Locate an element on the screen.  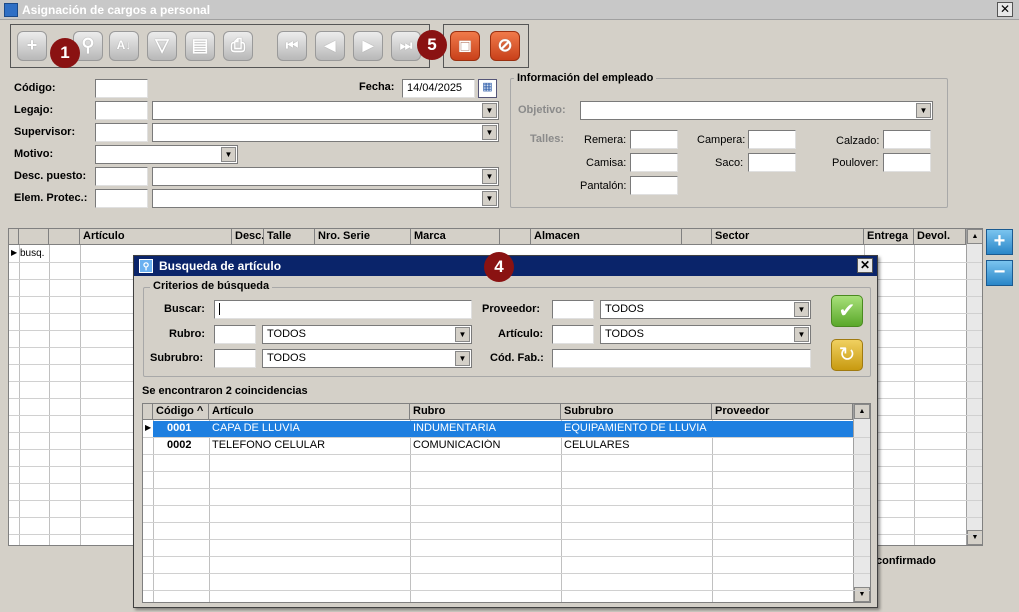
elem-protec-code-input is located at coordinates (121, 198).